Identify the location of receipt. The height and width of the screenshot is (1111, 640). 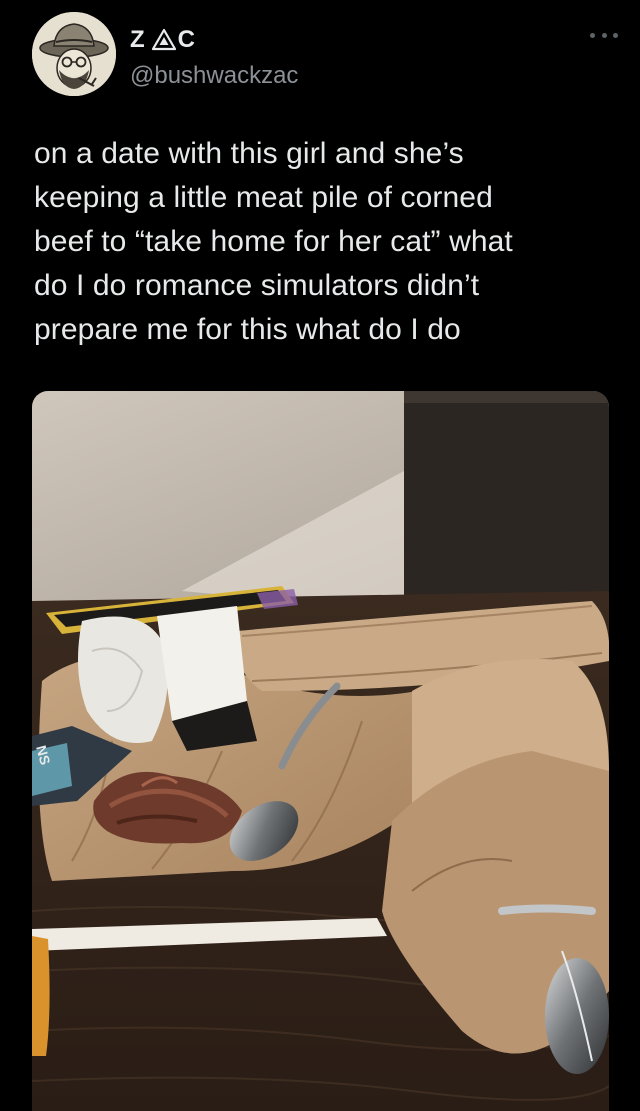
(202, 663).